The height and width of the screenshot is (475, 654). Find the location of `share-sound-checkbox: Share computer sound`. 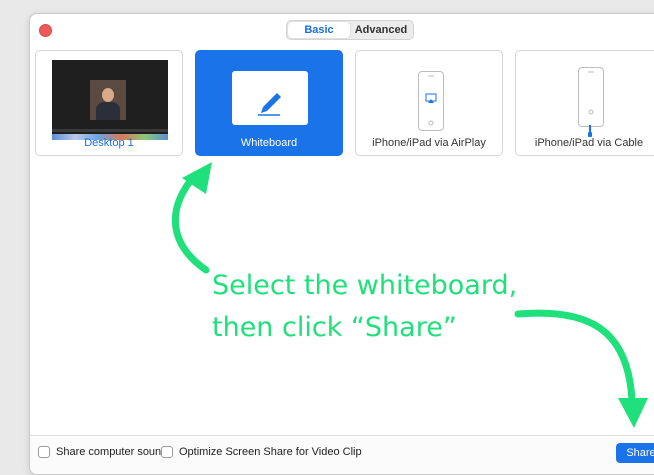

share-sound-checkbox: Share computer sound is located at coordinates (102, 452).